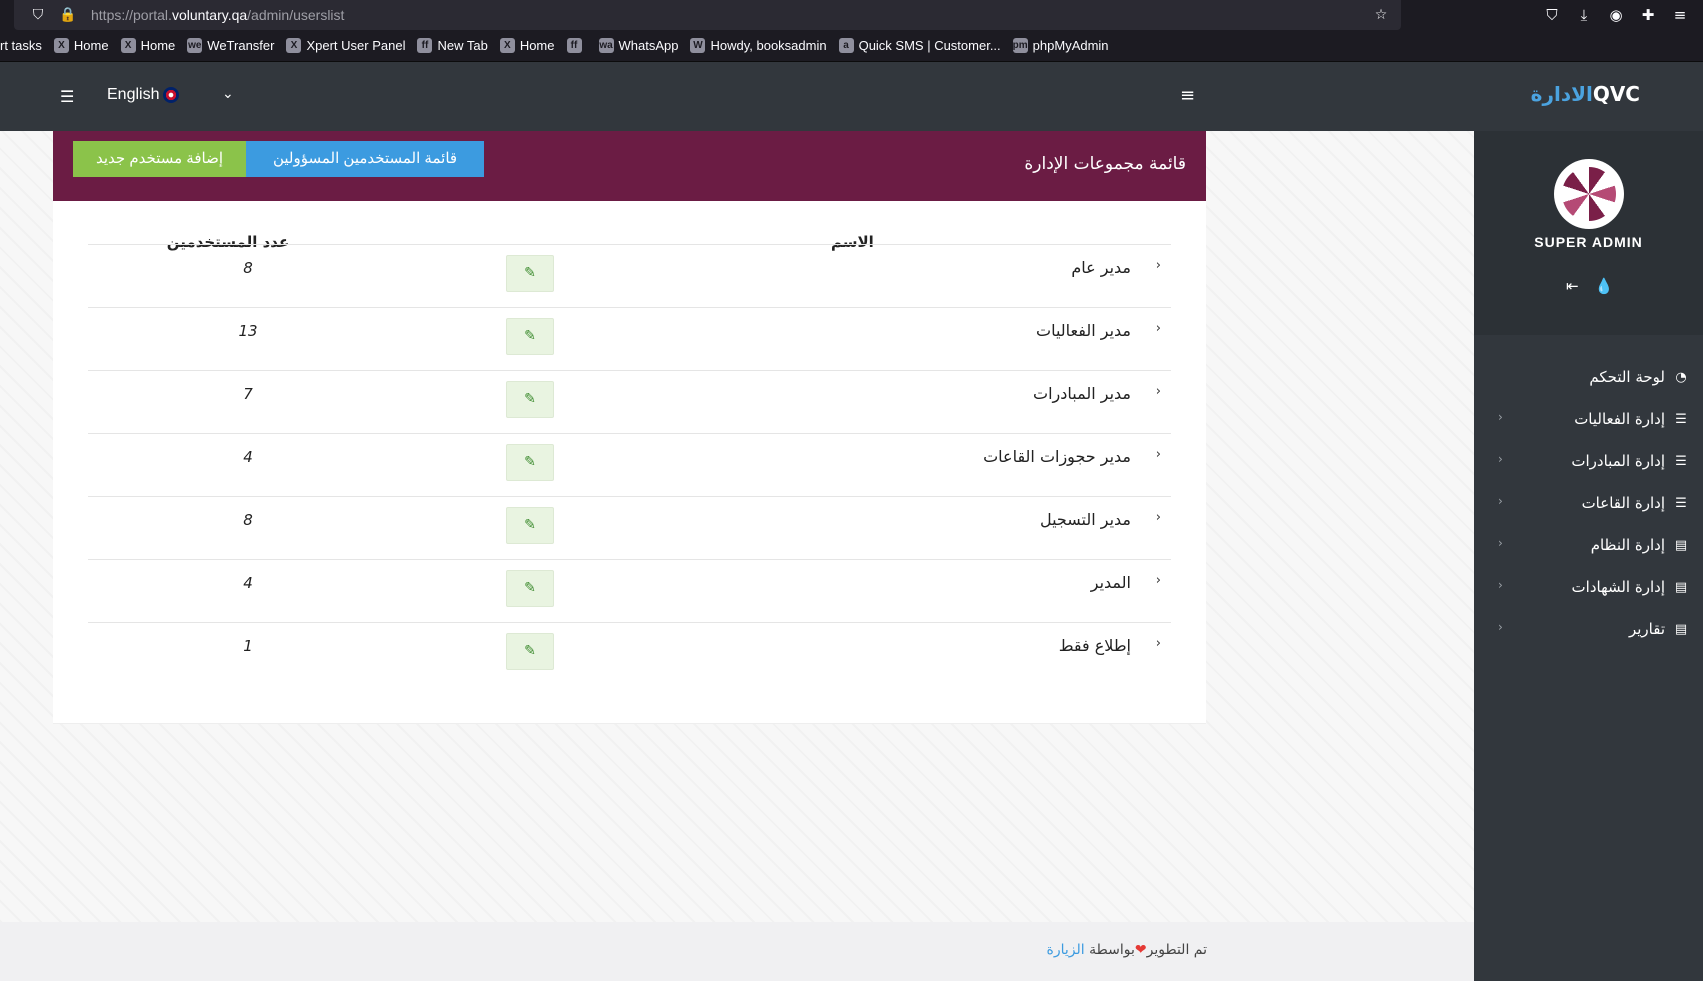 Image resolution: width=1703 pixels, height=981 pixels. I want to click on download-icon: ⤓, so click(1584, 15).